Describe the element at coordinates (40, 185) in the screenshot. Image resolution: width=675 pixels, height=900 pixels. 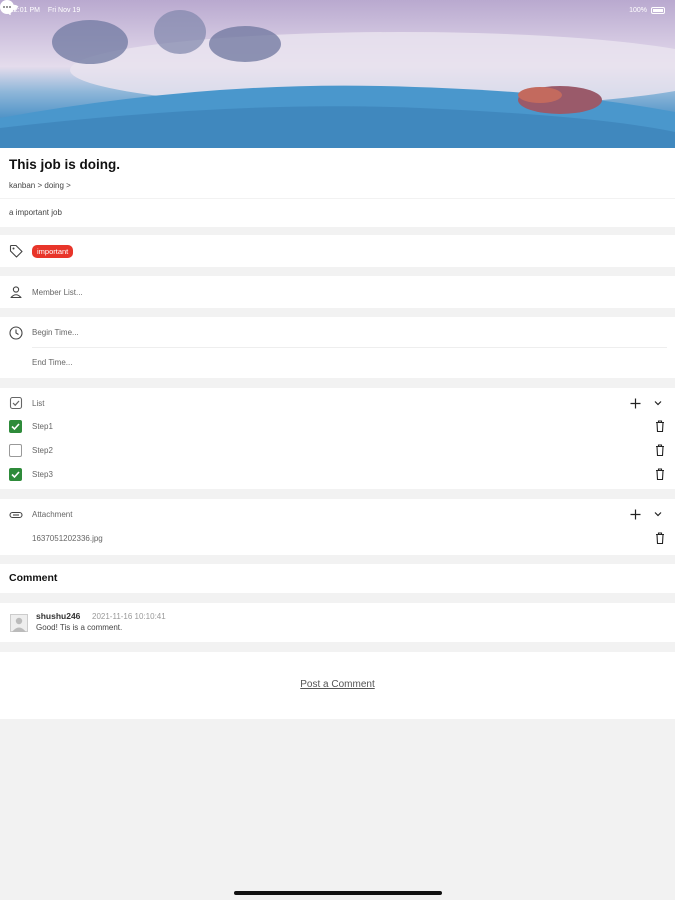
I see `breadcrumb: kanban > doing >` at that location.